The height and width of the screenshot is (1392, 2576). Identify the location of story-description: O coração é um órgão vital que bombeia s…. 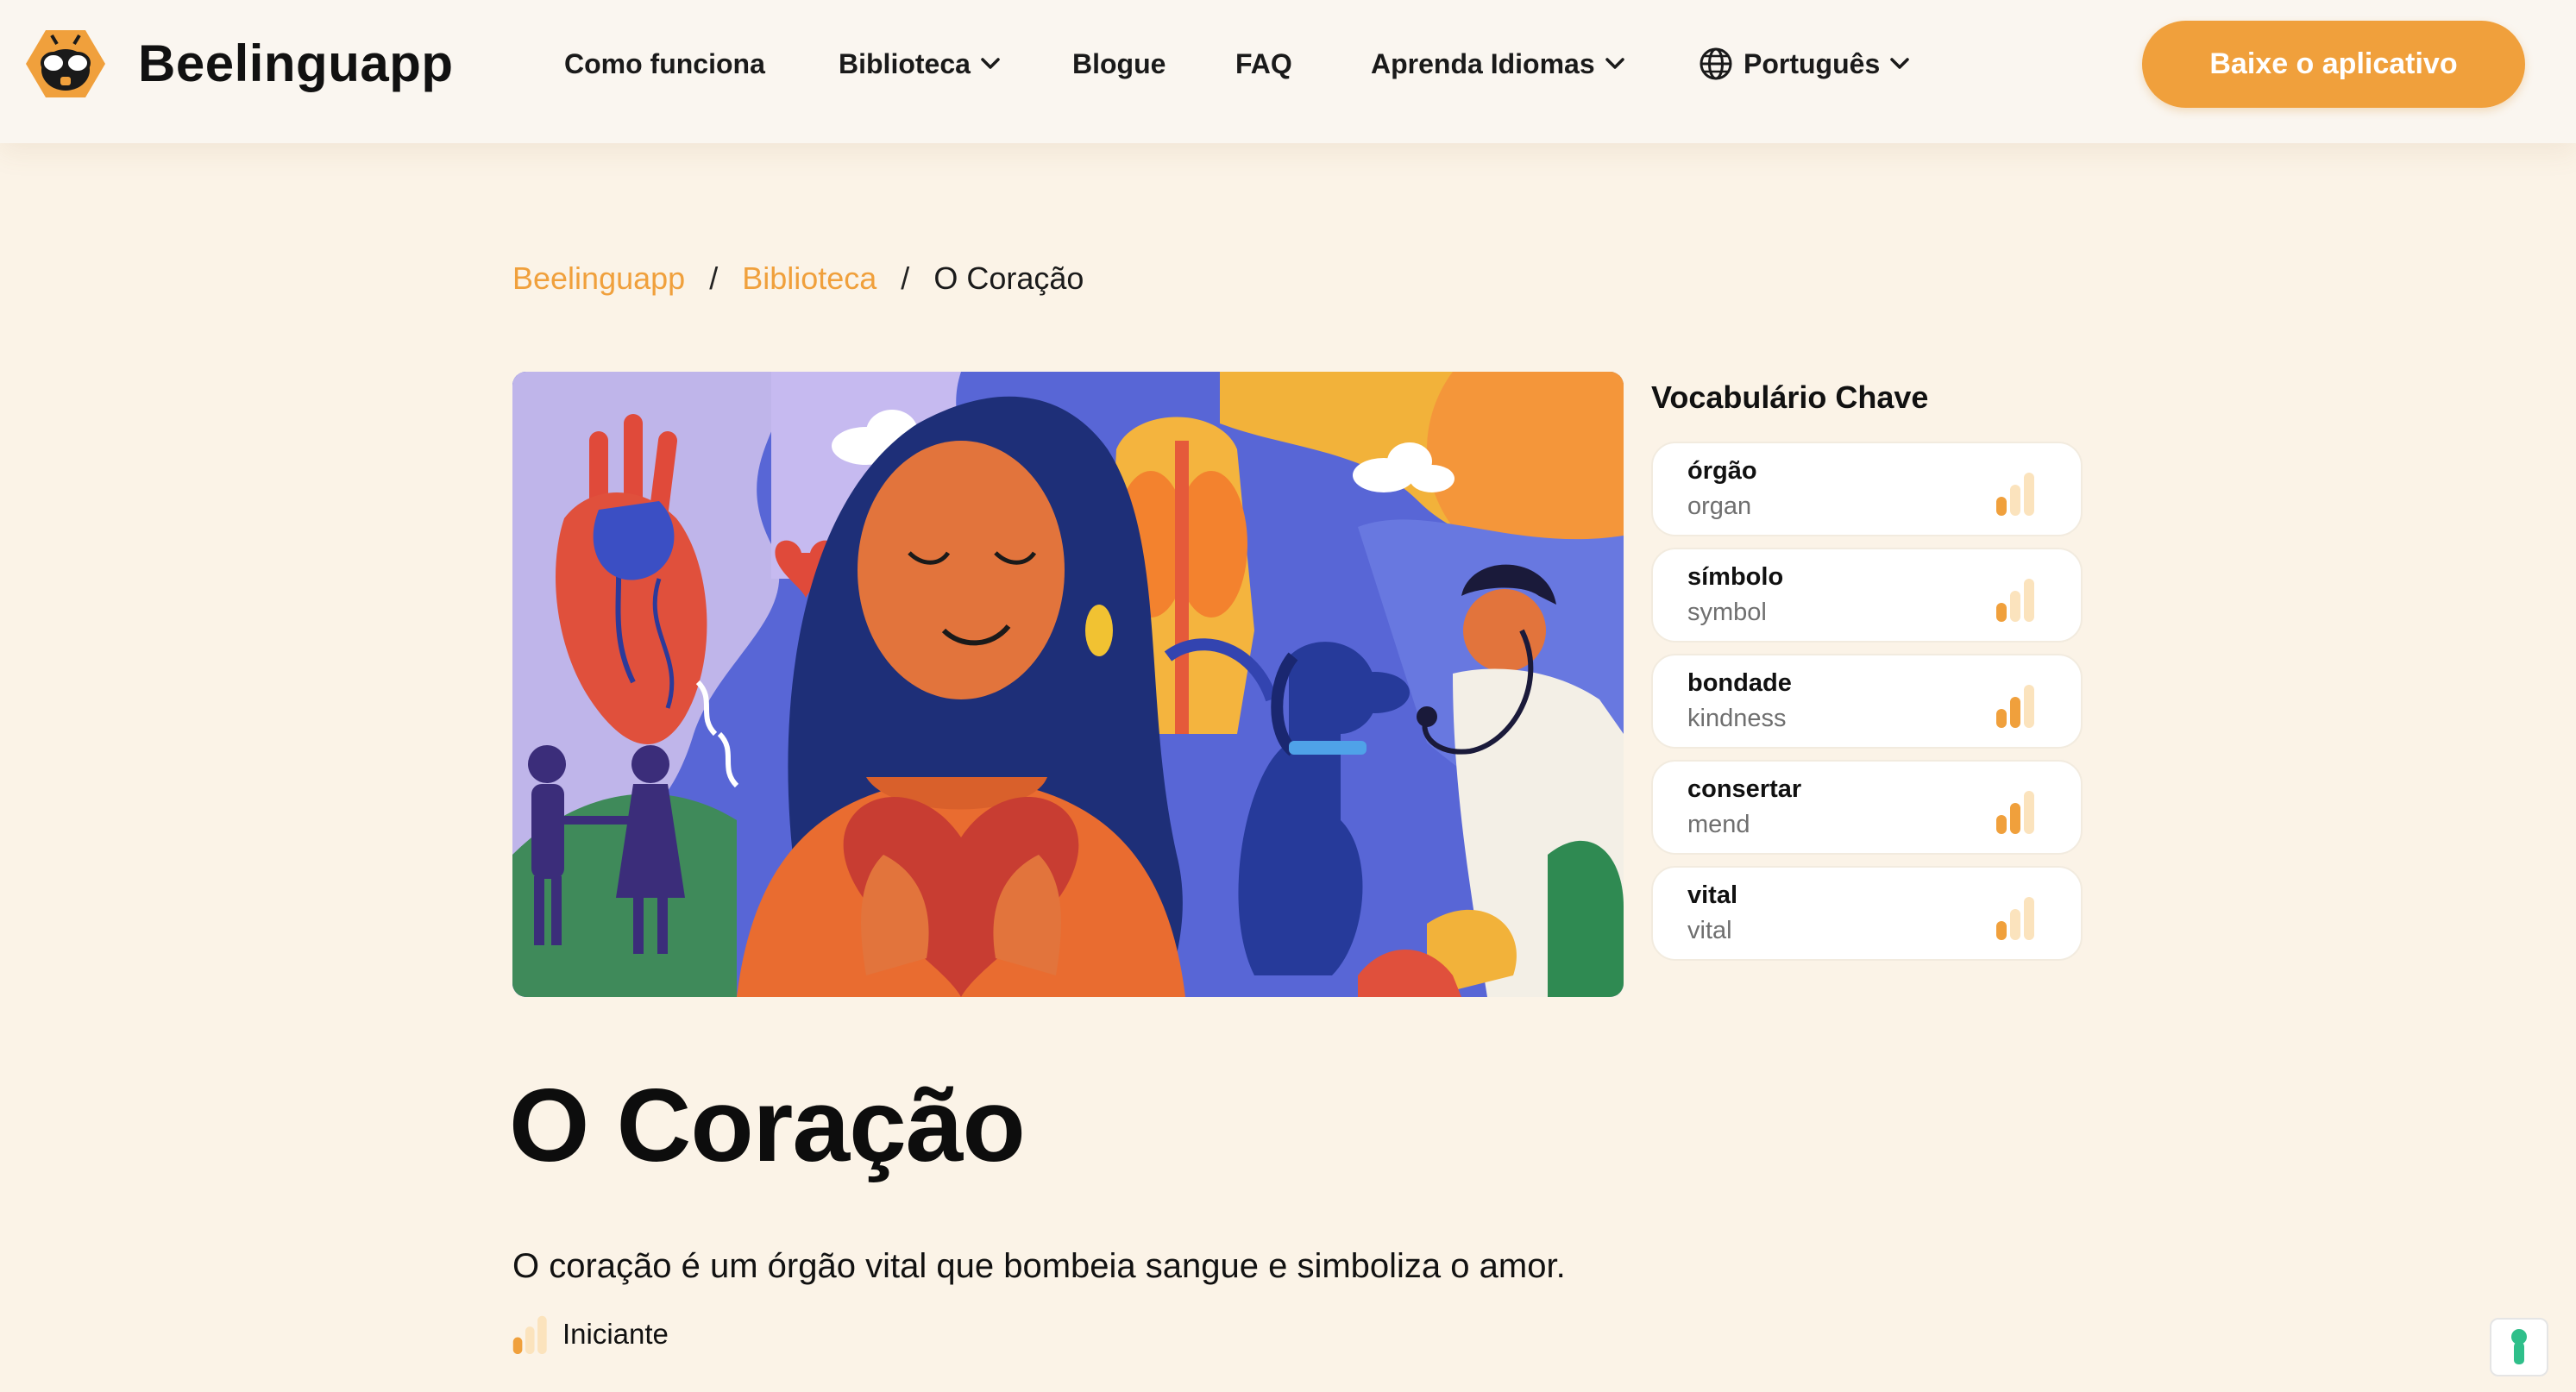
(1039, 1266).